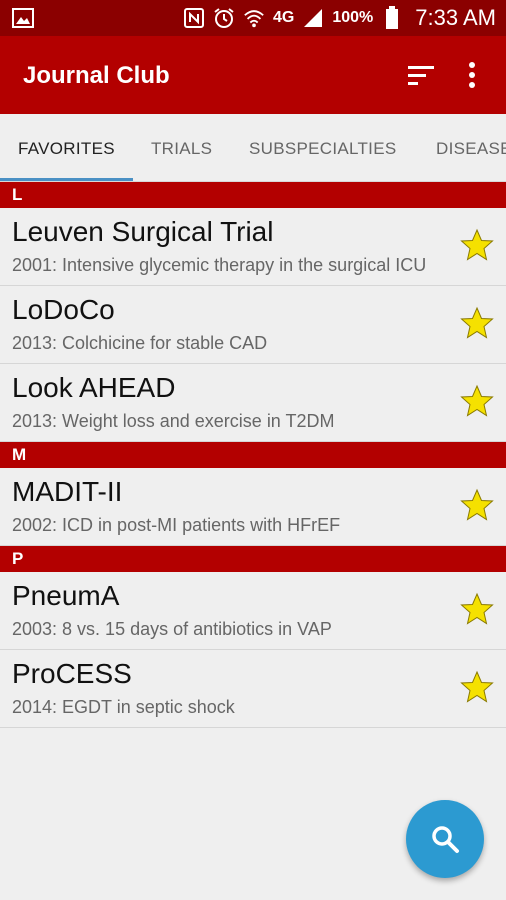 Image resolution: width=506 pixels, height=900 pixels. I want to click on tab-subspecialties: SUBSPECIALTIES, so click(323, 148).